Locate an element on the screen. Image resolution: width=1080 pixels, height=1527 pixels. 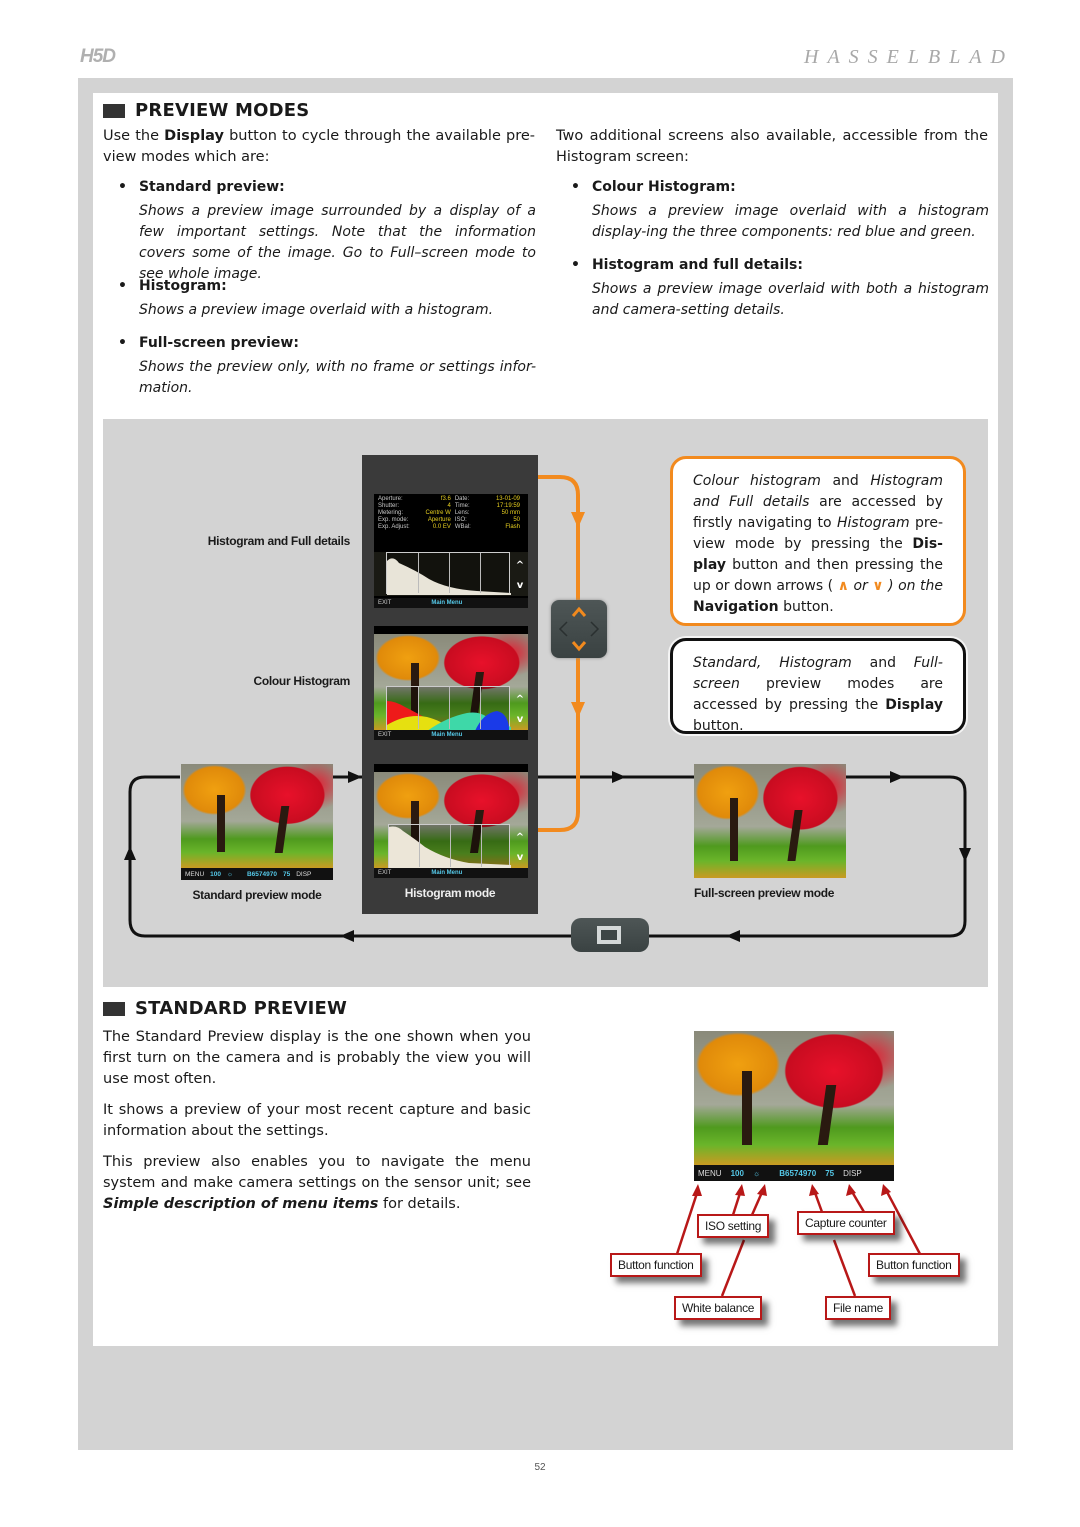
annotation-button-function-right: Button function is located at coordinates (914, 1265).